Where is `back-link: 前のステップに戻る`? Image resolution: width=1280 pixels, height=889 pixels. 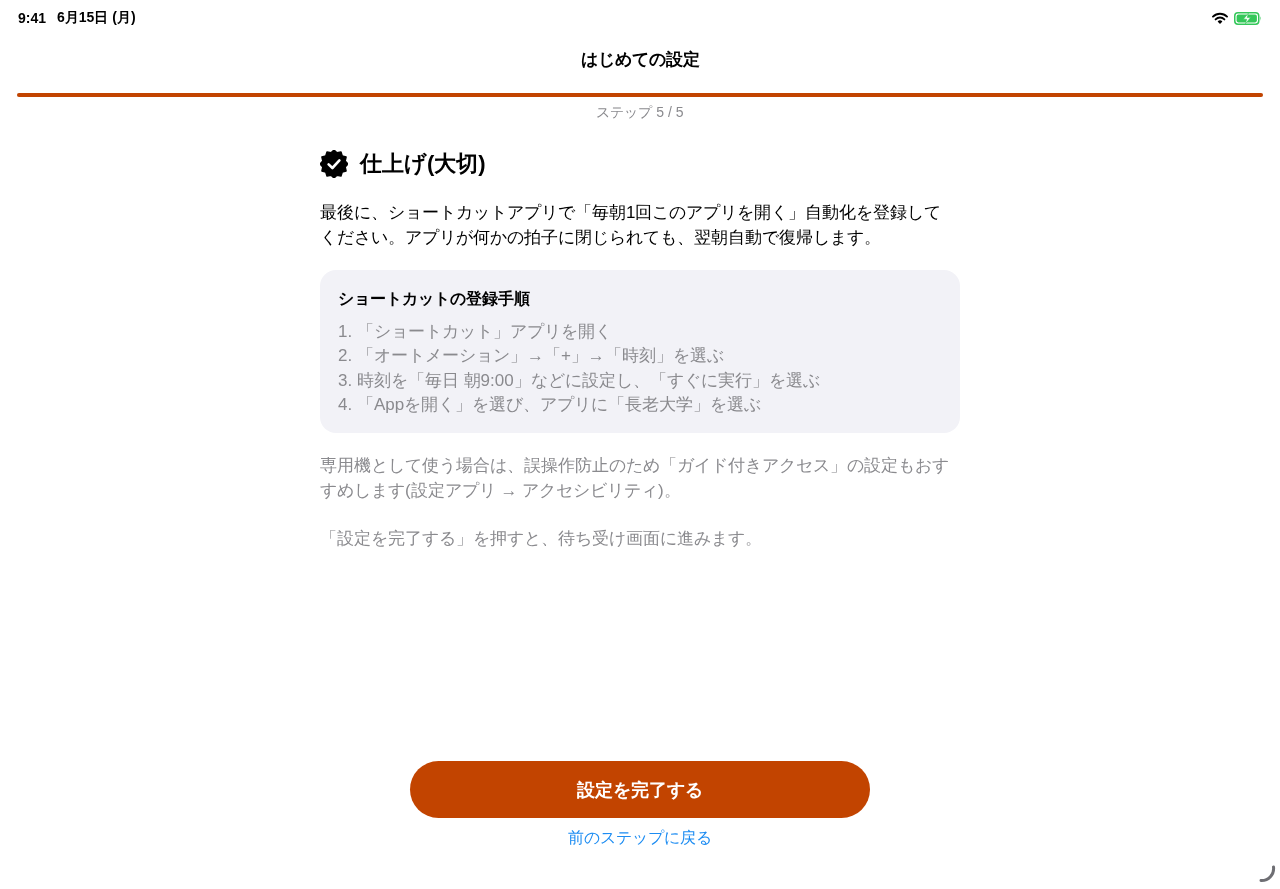 back-link: 前のステップに戻る is located at coordinates (640, 838).